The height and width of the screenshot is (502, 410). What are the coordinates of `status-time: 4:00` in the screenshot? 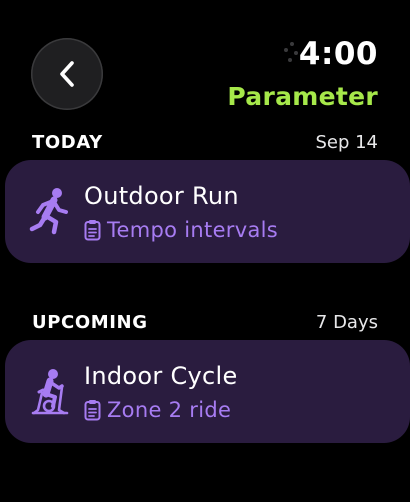 It's located at (338, 54).